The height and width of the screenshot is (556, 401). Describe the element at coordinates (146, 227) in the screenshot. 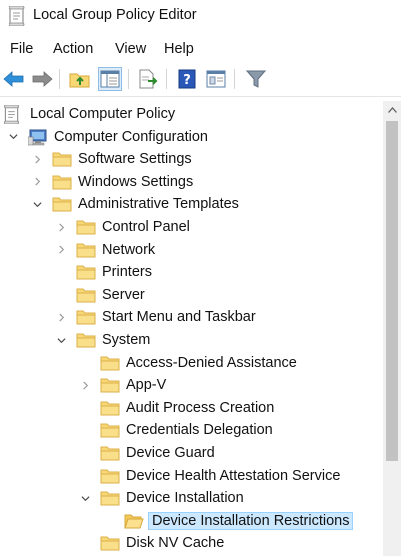

I see `tree-node-label: Control Panel` at that location.